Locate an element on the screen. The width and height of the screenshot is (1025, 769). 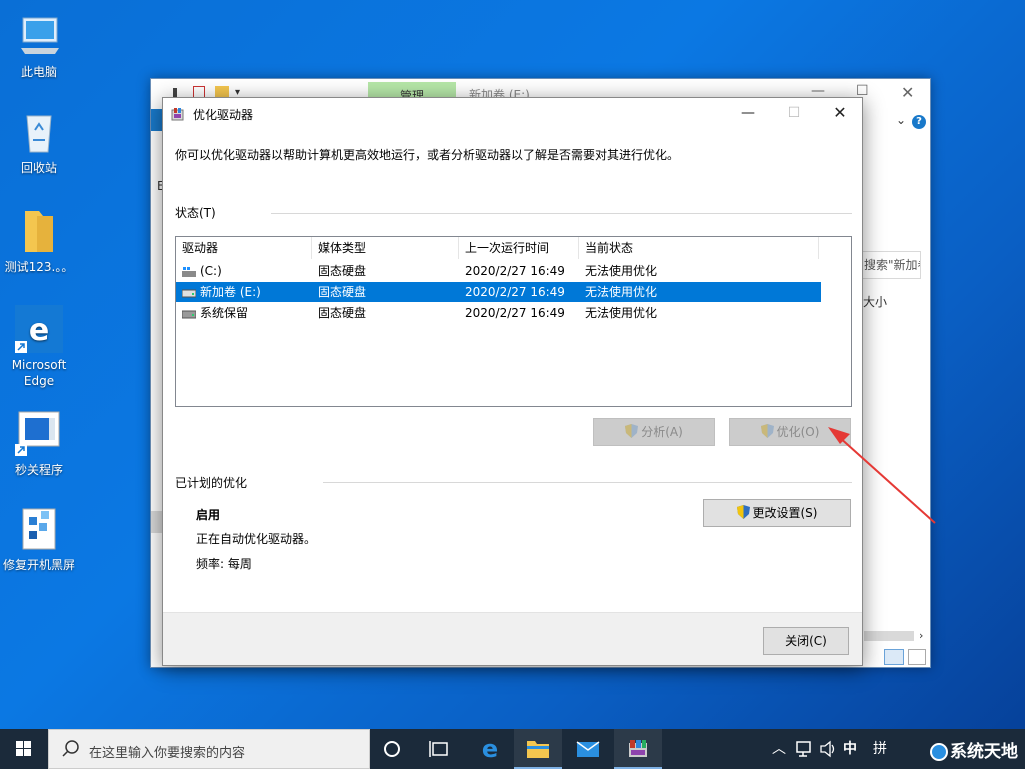
computer-icon is located at coordinates (39, 36).